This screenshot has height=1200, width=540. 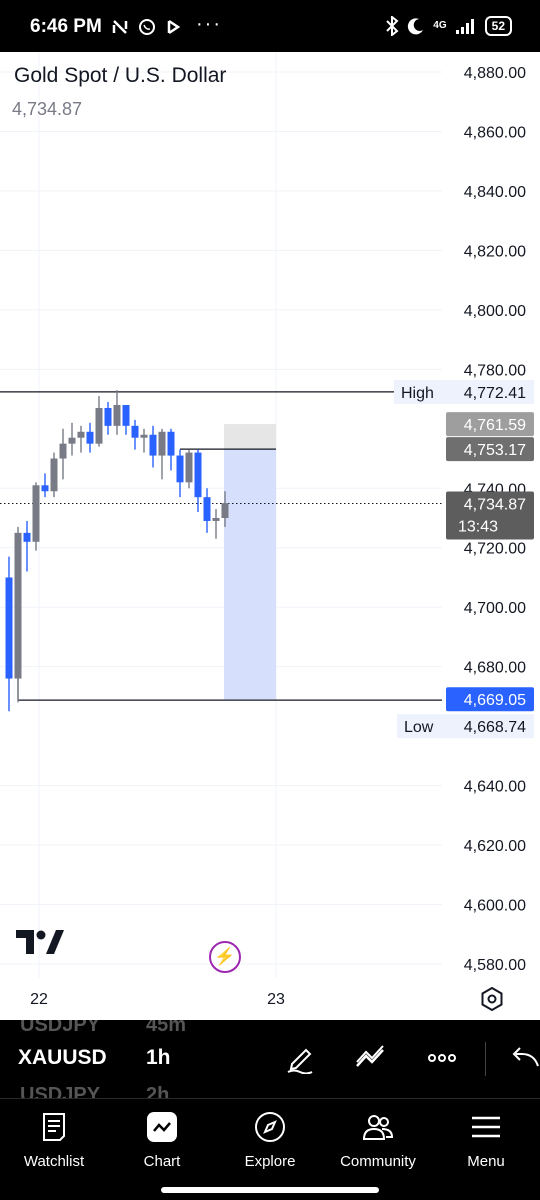 What do you see at coordinates (370, 1058) in the screenshot?
I see `indicators-icon` at bounding box center [370, 1058].